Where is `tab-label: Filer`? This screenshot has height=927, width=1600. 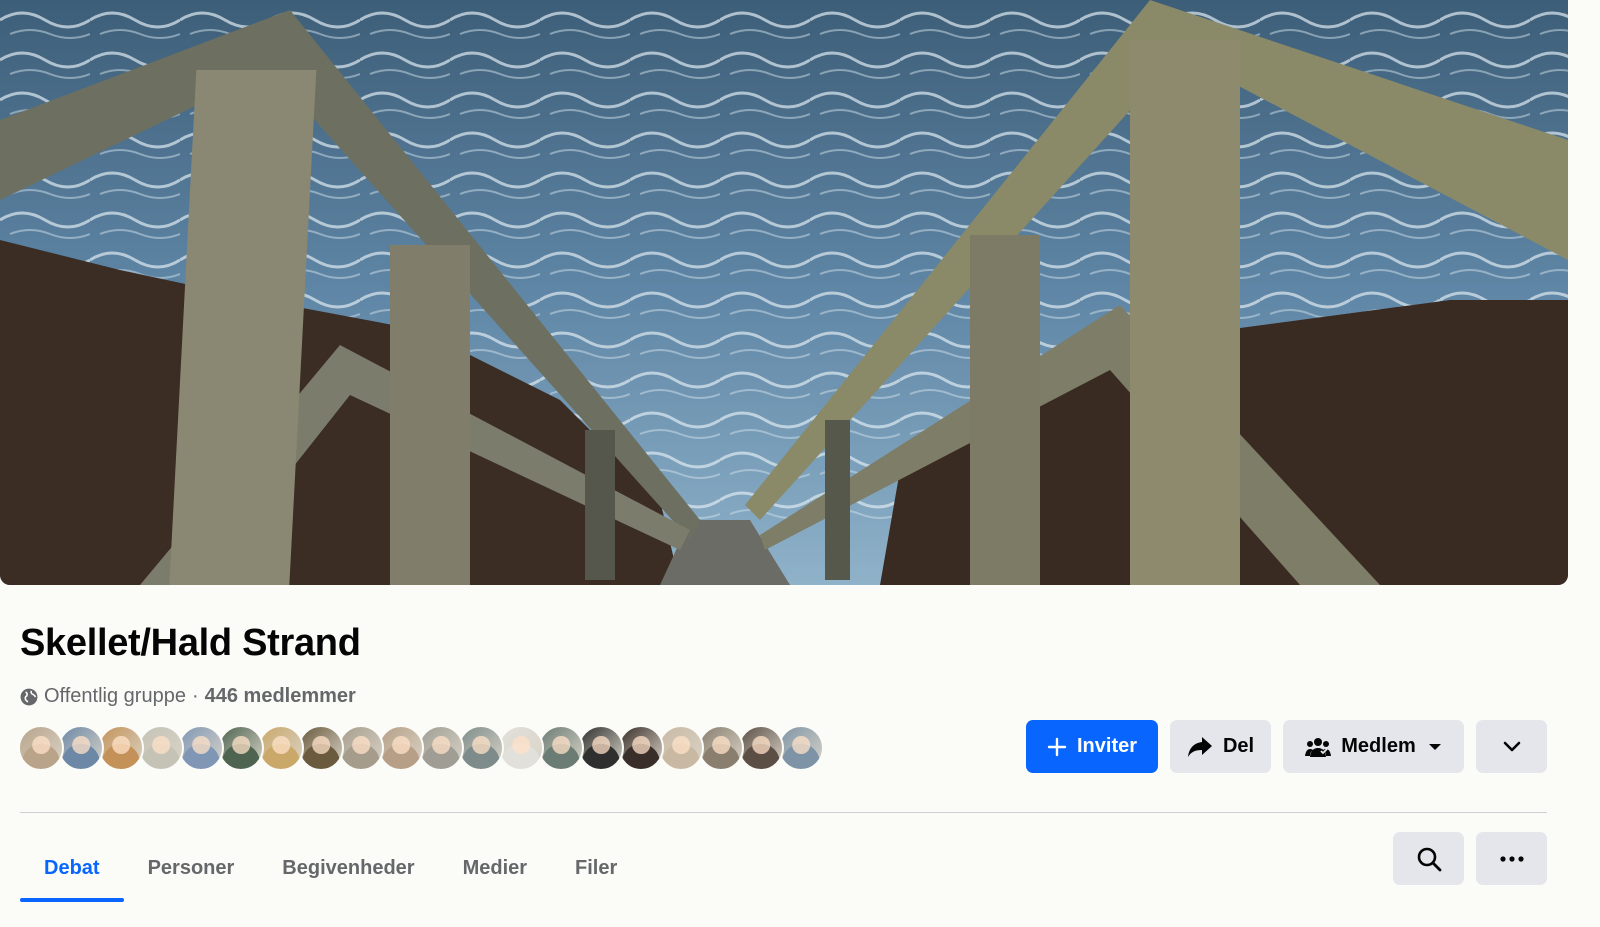 tab-label: Filer is located at coordinates (596, 867).